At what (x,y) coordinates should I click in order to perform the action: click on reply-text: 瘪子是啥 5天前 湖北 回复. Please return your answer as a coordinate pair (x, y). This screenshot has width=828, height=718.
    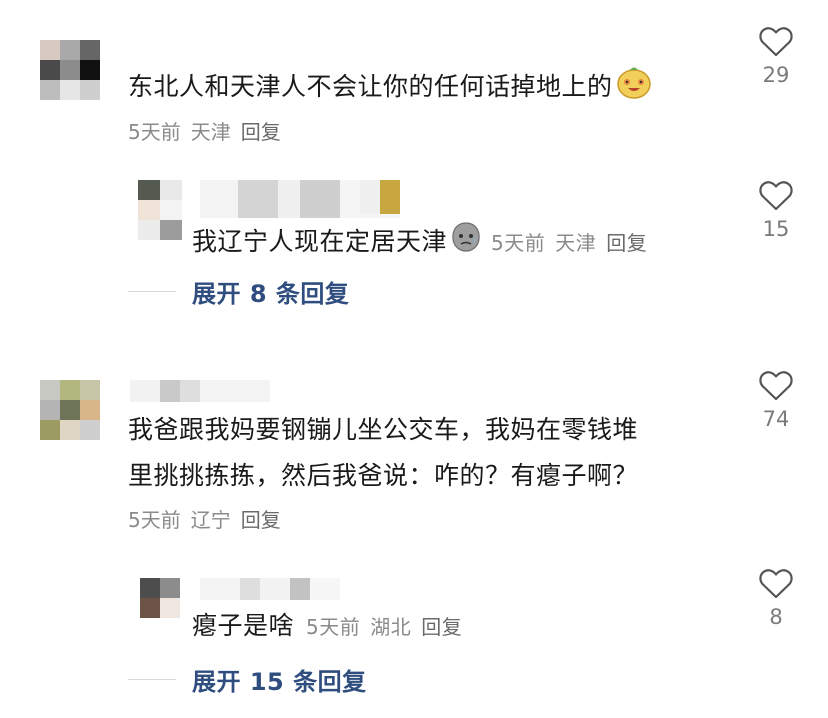
    Looking at the image, I should click on (327, 625).